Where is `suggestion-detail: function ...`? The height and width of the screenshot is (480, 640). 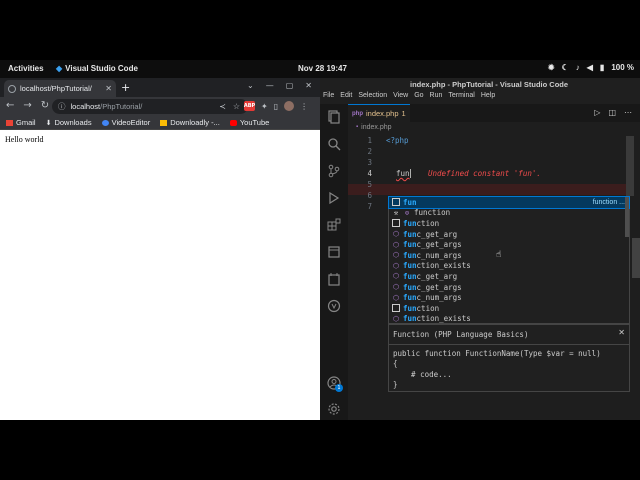
suggestion-detail: function ... is located at coordinates (609, 202).